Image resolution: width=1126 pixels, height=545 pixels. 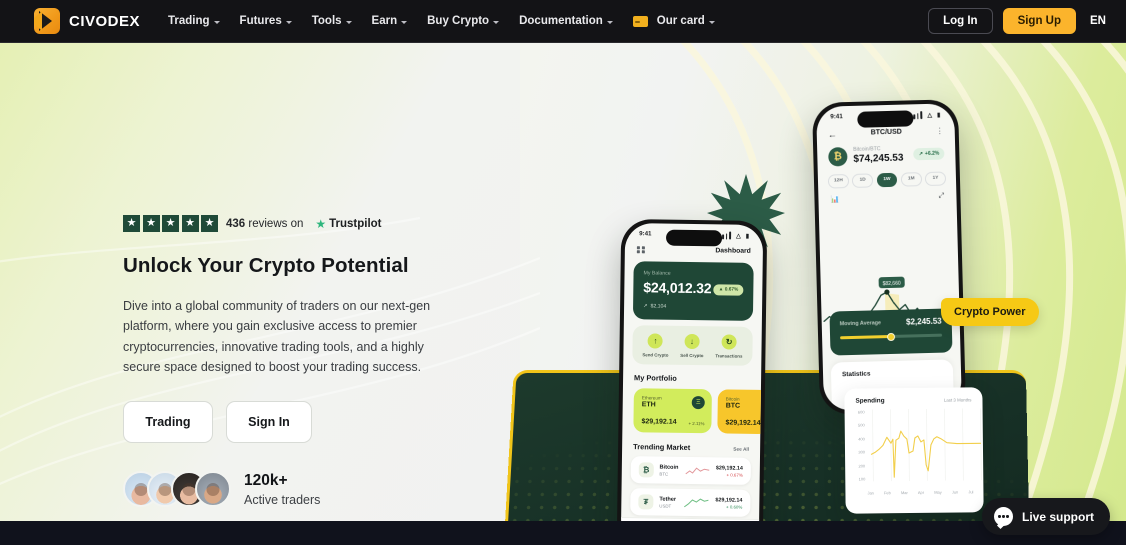 What do you see at coordinates (1096, 21) in the screenshot?
I see `language-selector: EN` at bounding box center [1096, 21].